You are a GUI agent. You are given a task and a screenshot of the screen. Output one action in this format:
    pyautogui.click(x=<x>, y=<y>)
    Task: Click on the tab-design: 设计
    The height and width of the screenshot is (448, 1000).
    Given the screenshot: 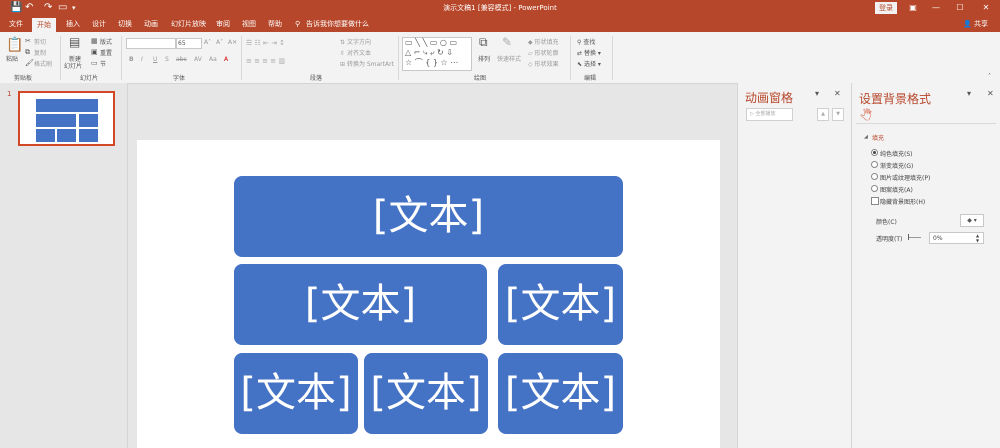 What is the action you would take?
    pyautogui.click(x=99, y=24)
    